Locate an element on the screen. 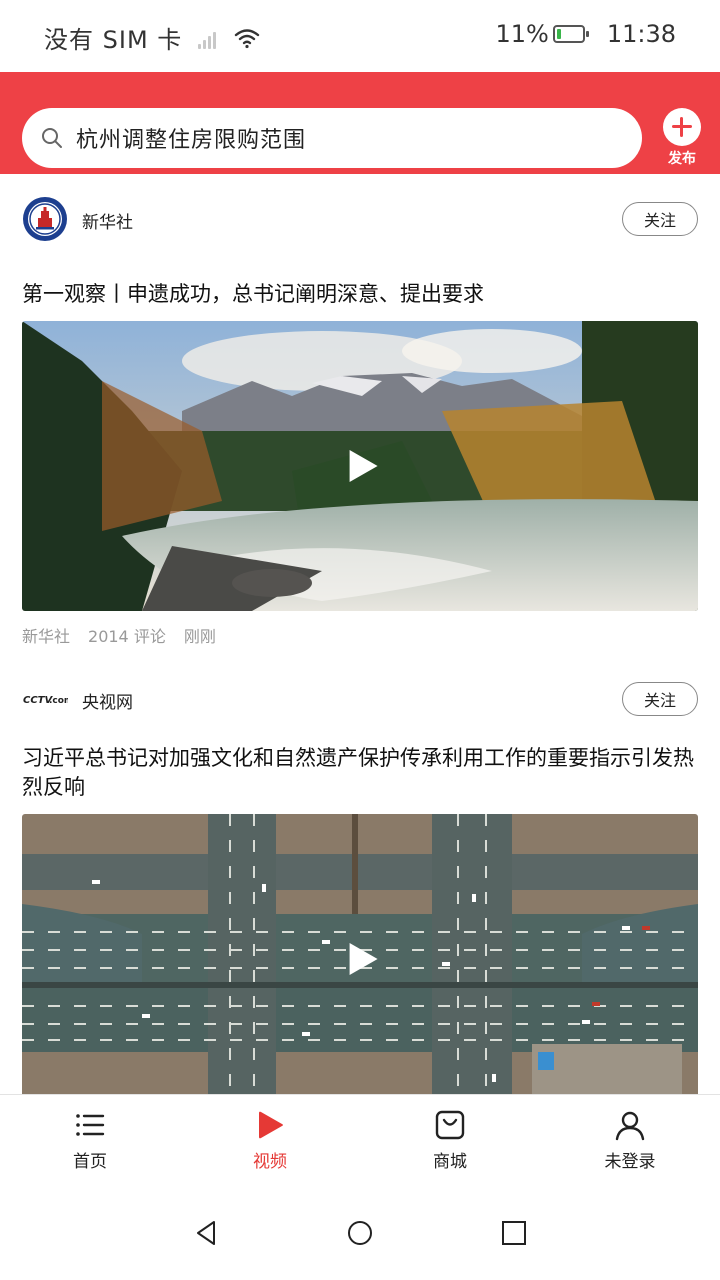 The width and height of the screenshot is (720, 1280). carrier-status: 没有 SIM 卡 is located at coordinates (113, 40).